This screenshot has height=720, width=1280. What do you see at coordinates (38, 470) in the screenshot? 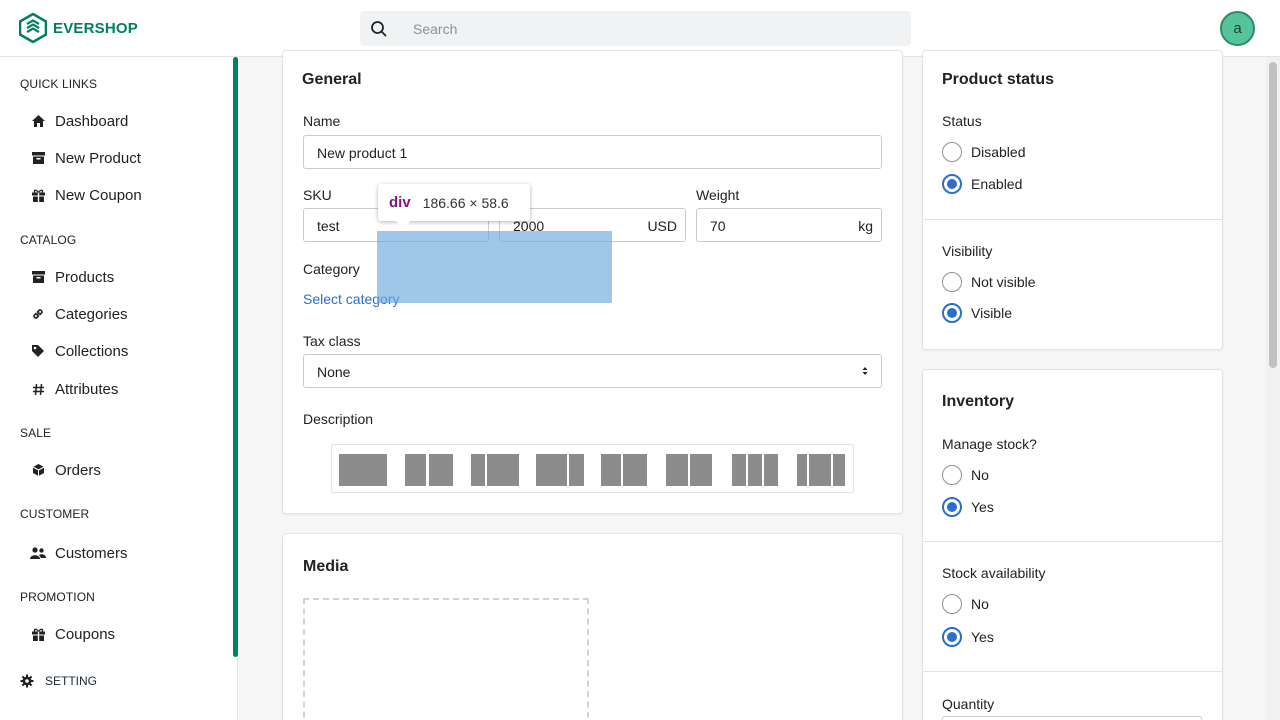
I see `cube-icon` at bounding box center [38, 470].